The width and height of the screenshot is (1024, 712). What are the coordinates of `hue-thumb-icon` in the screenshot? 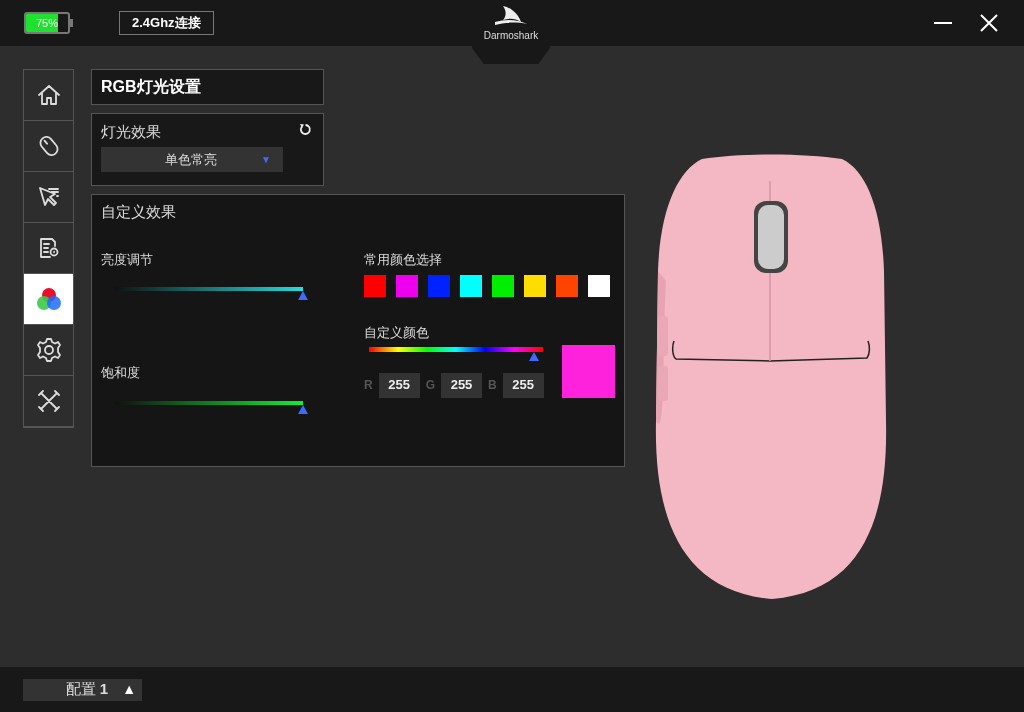 It's located at (534, 356).